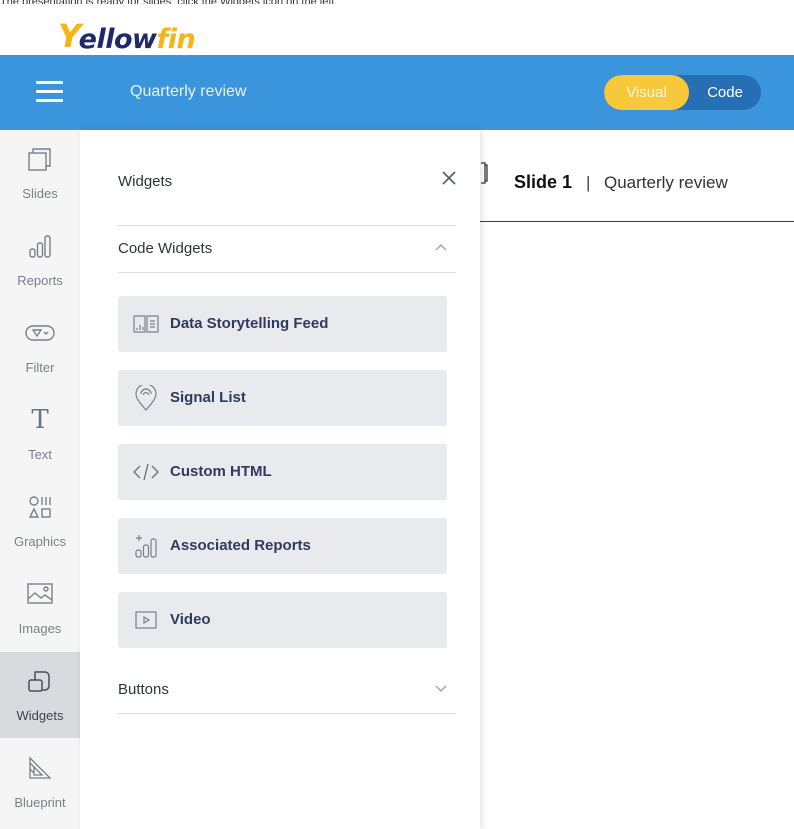  What do you see at coordinates (40, 768) in the screenshot?
I see `blueprint-icon` at bounding box center [40, 768].